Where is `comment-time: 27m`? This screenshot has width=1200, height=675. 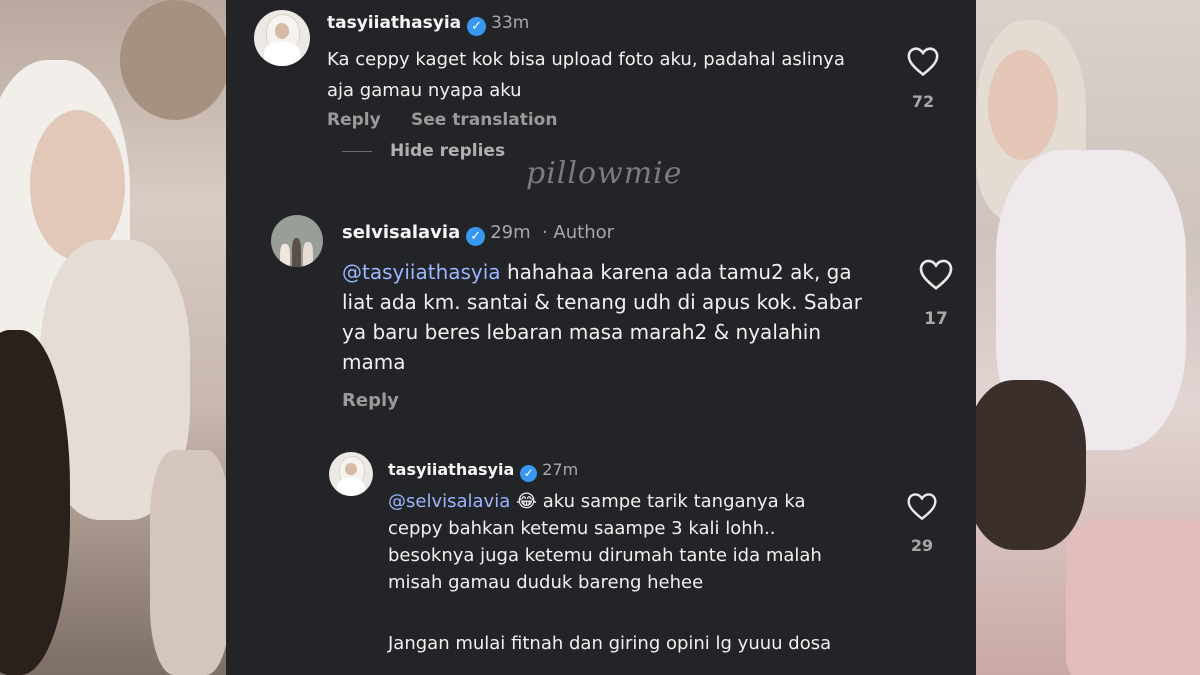 comment-time: 27m is located at coordinates (560, 469).